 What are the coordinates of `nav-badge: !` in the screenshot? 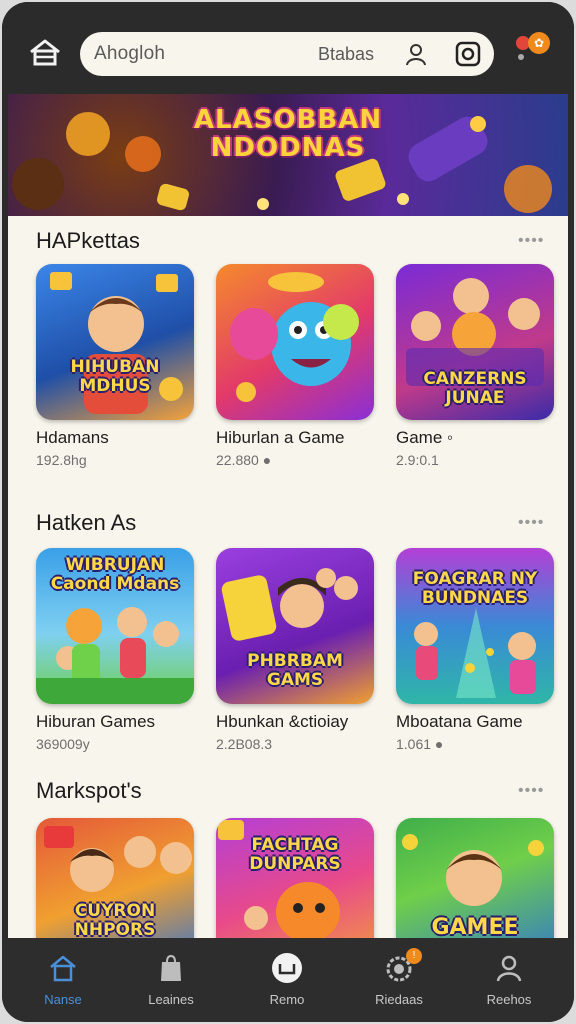 It's located at (414, 956).